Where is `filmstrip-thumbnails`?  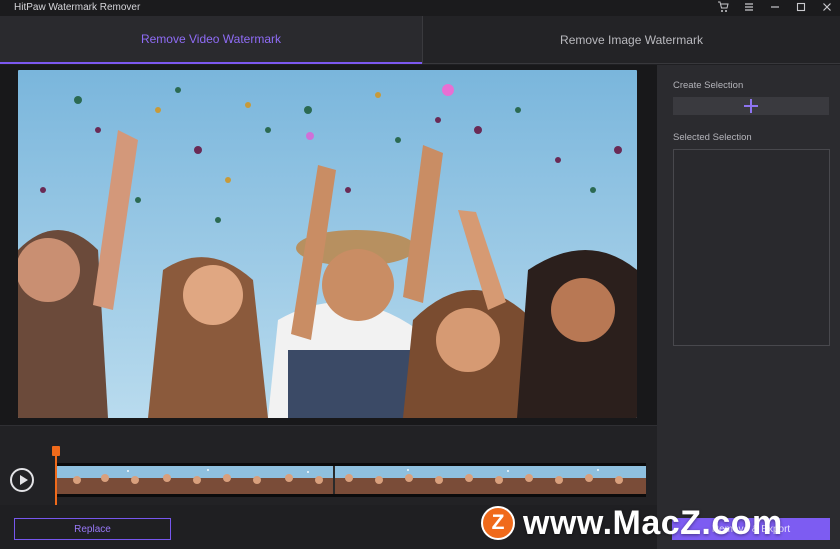 filmstrip-thumbnails is located at coordinates (351, 480).